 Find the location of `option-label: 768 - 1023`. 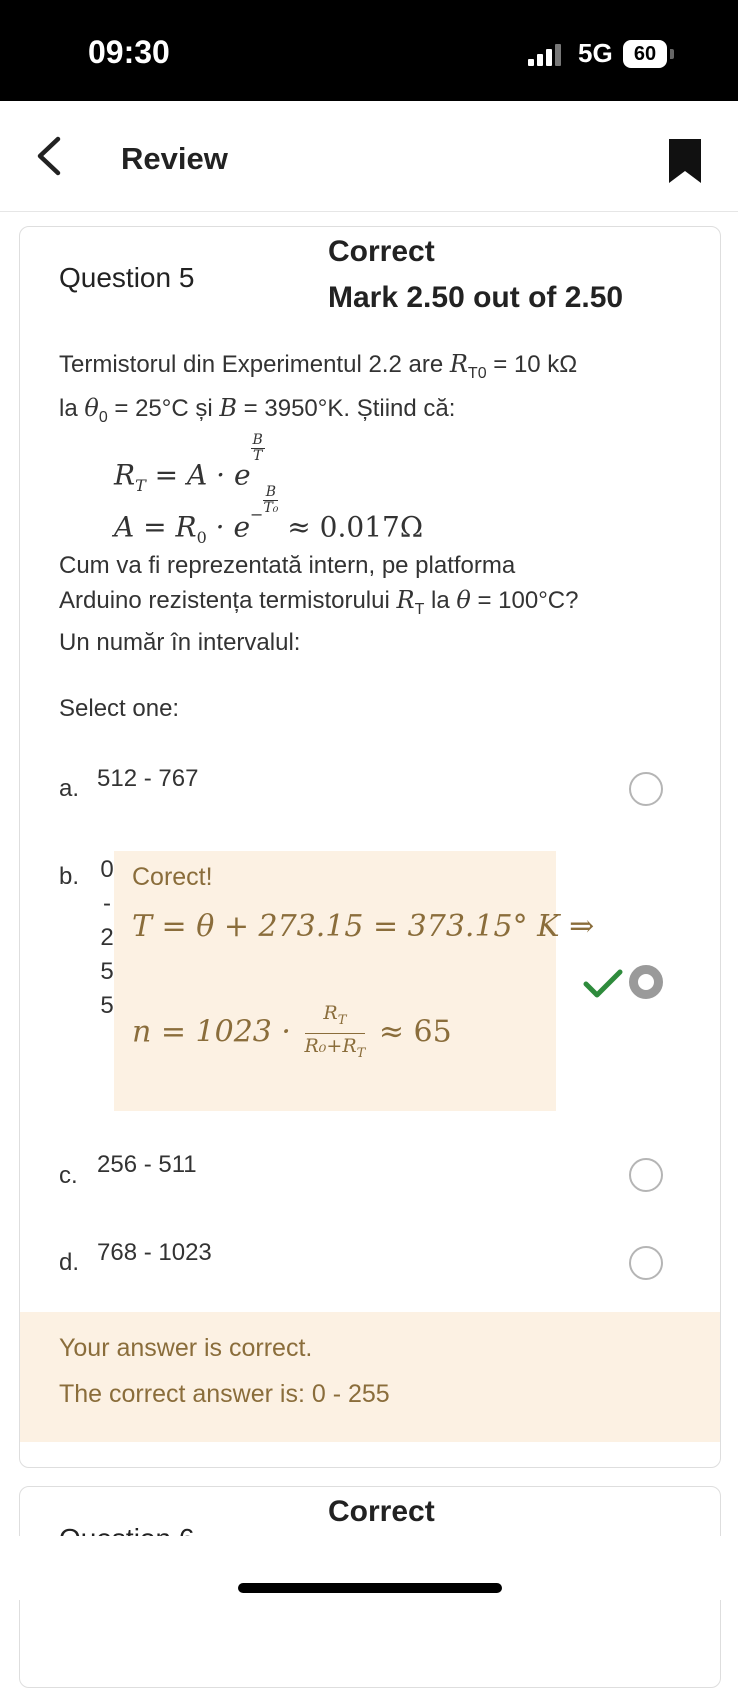

option-label: 768 - 1023 is located at coordinates (154, 1253).